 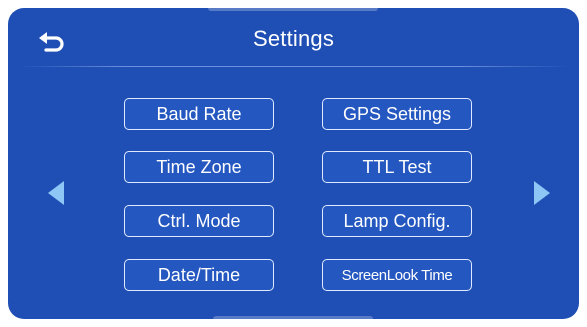 I want to click on triangle-left-icon, so click(x=56, y=193).